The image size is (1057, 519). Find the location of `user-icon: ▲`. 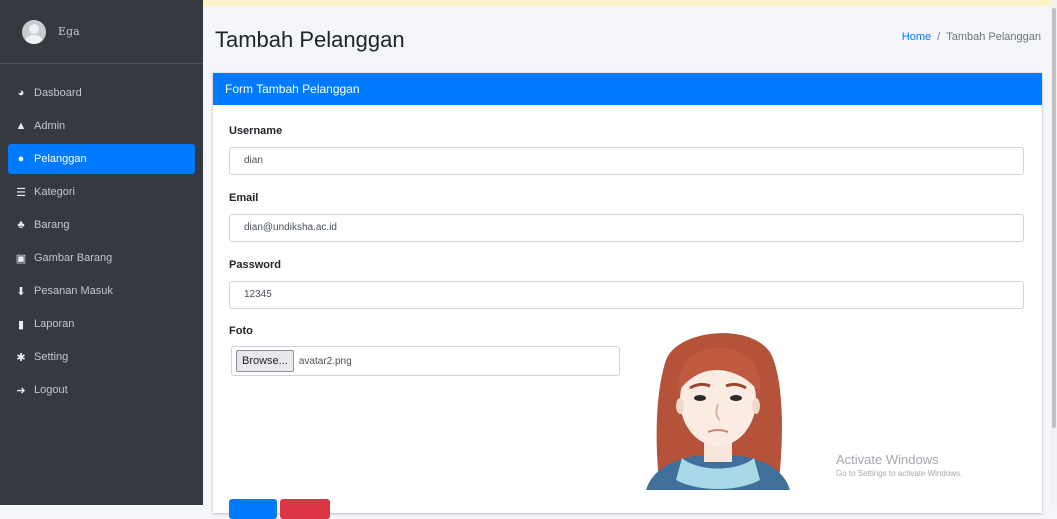

user-icon: ▲ is located at coordinates (21, 126).